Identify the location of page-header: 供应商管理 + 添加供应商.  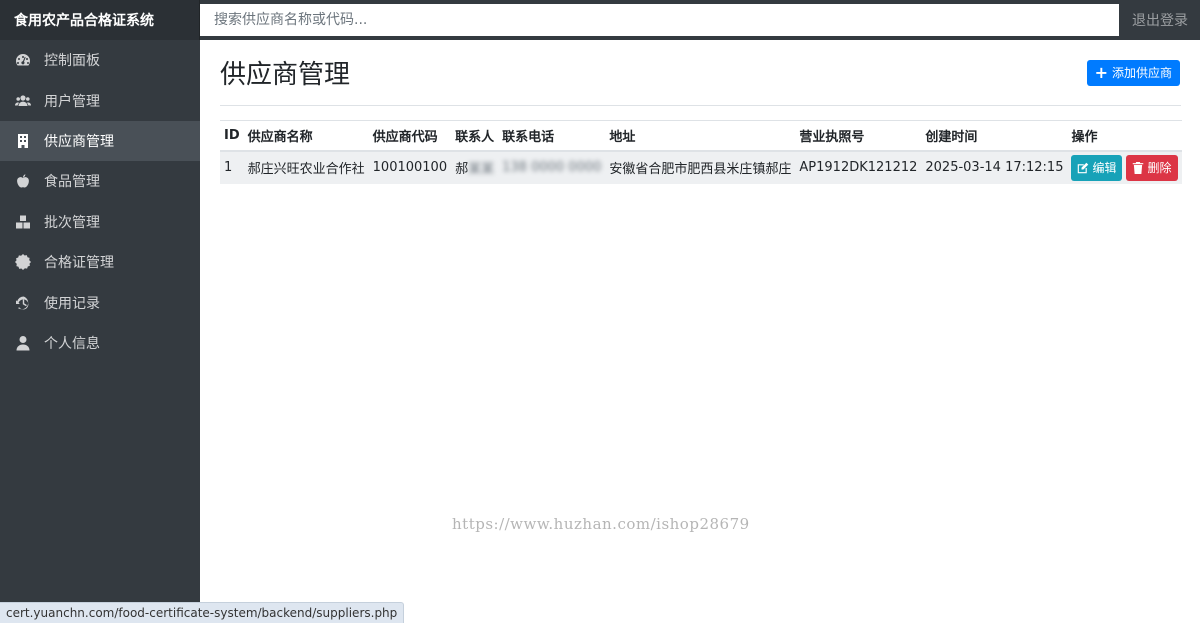
(700, 73).